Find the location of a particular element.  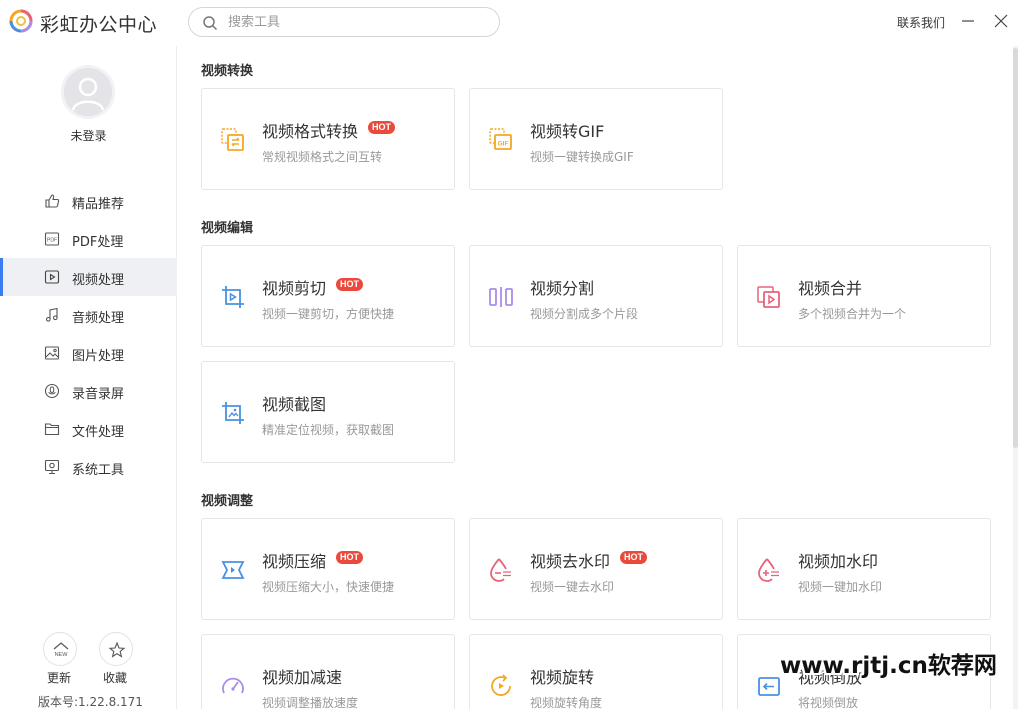

tool-card-video-to-gif: GIF 视频转GIF 视频一键转换成GIF is located at coordinates (596, 139).